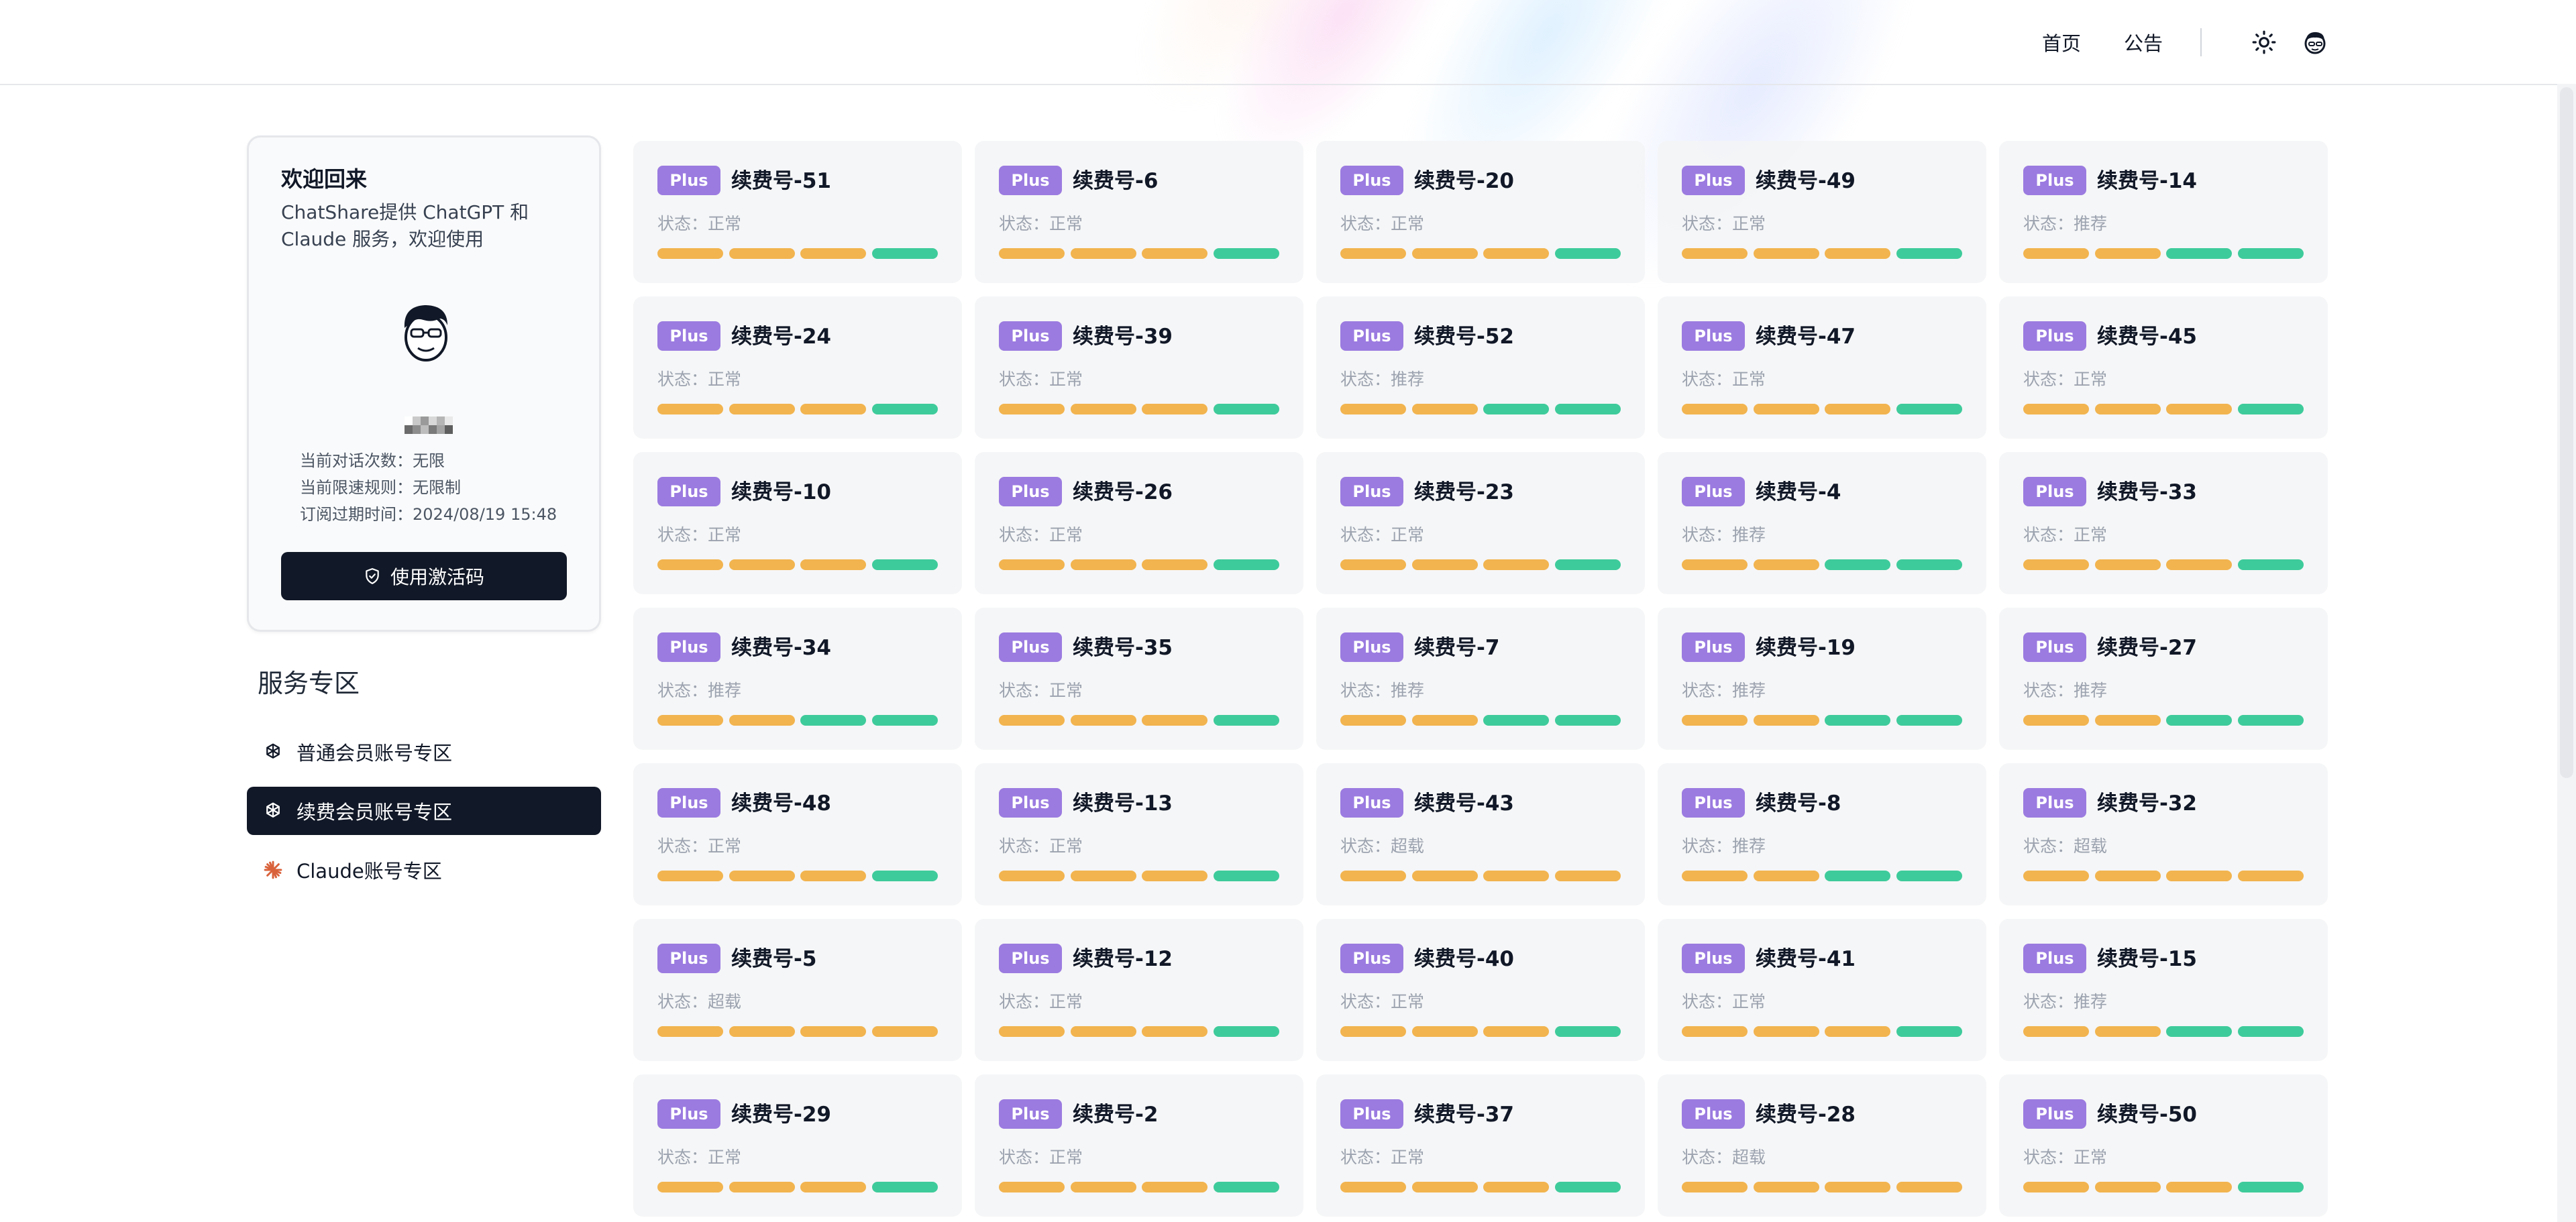 This screenshot has height=1222, width=2576. What do you see at coordinates (1382, 691) in the screenshot?
I see `account-status: 状态：推荐` at bounding box center [1382, 691].